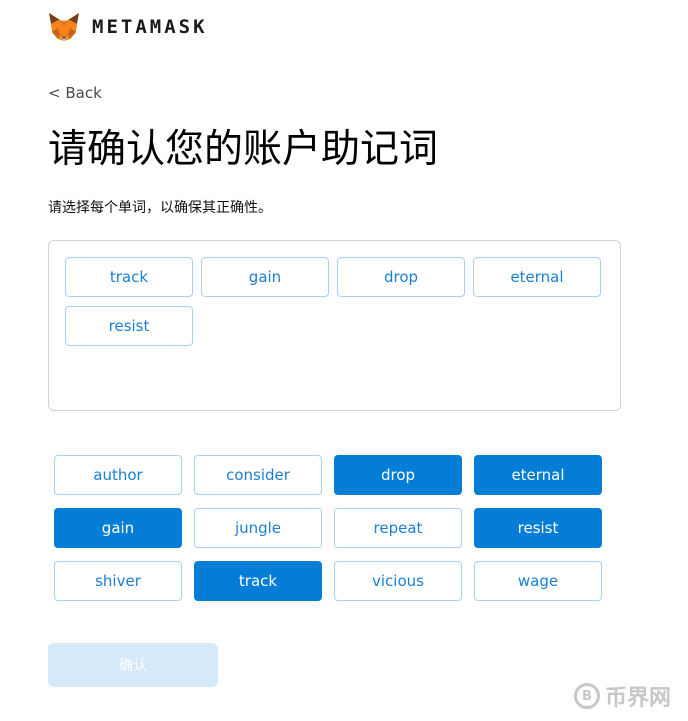  Describe the element at coordinates (258, 528) in the screenshot. I see `word-bank-item: jungle` at that location.